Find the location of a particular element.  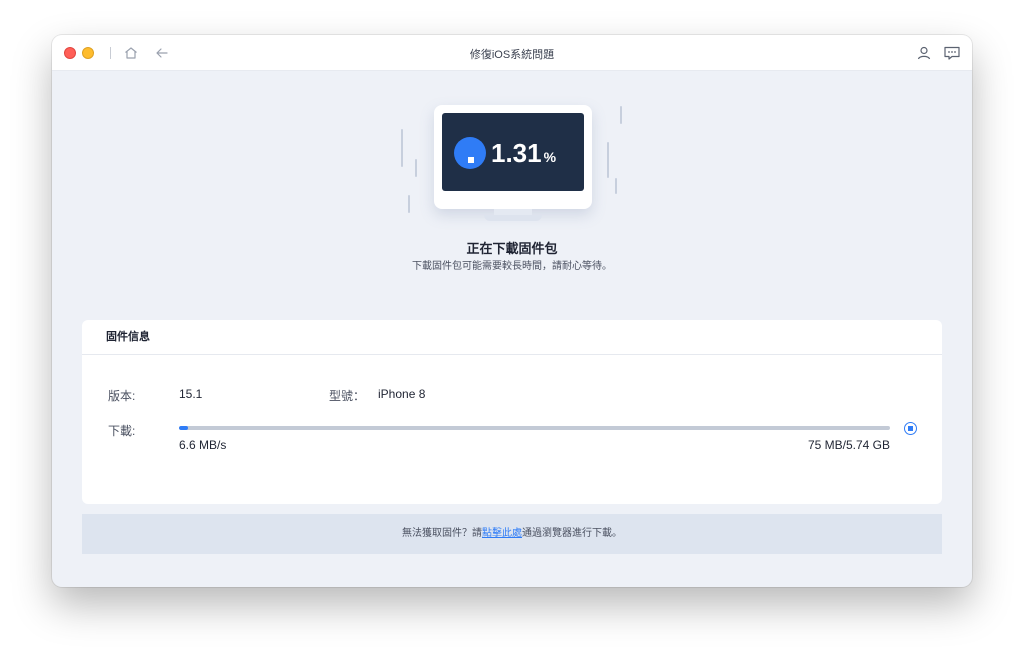

version-value: 15.1 is located at coordinates (191, 394).